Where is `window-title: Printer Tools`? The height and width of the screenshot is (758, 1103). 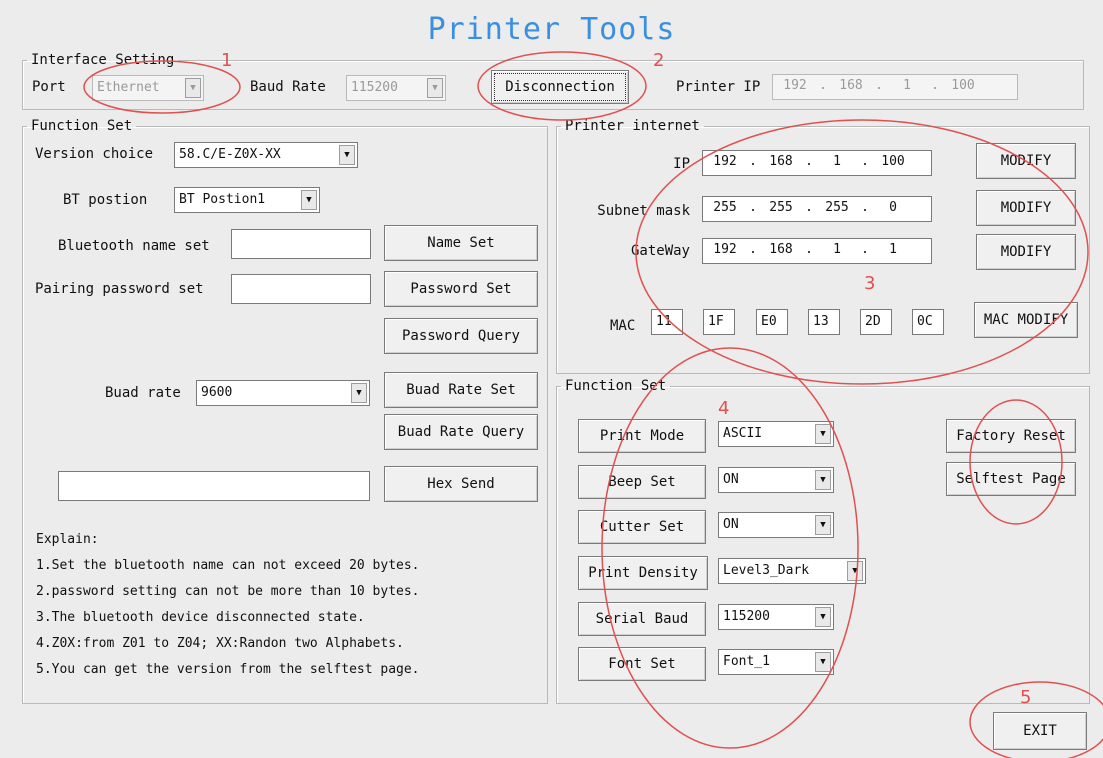 window-title: Printer Tools is located at coordinates (551, 29).